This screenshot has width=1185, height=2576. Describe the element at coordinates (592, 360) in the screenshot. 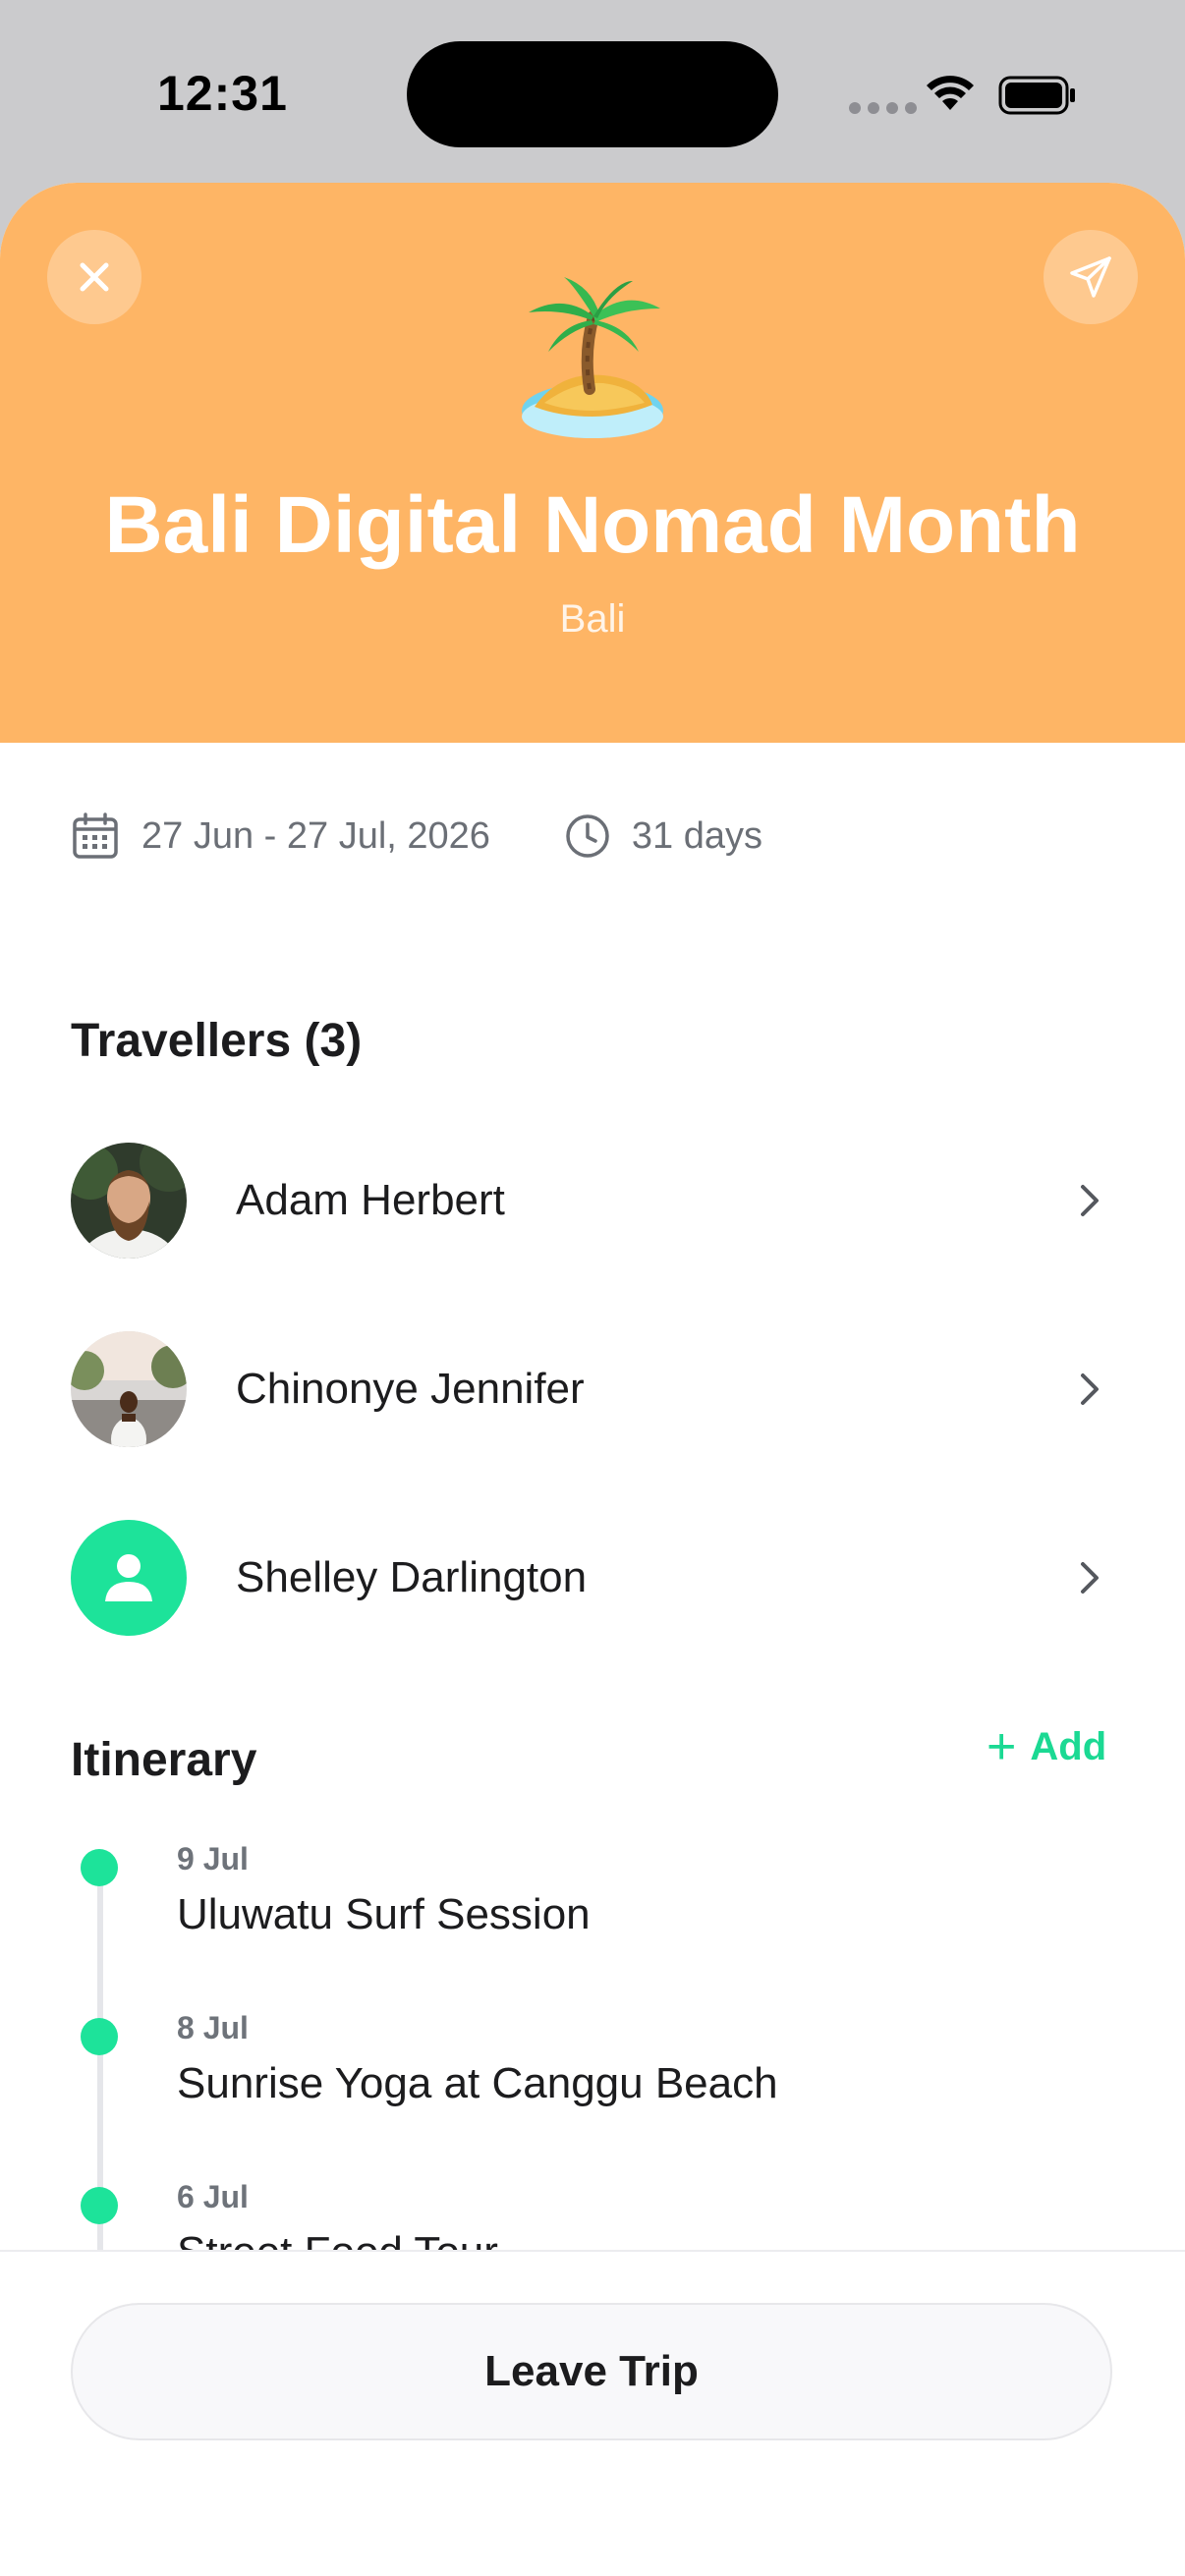

I see `desert-island-icon` at that location.